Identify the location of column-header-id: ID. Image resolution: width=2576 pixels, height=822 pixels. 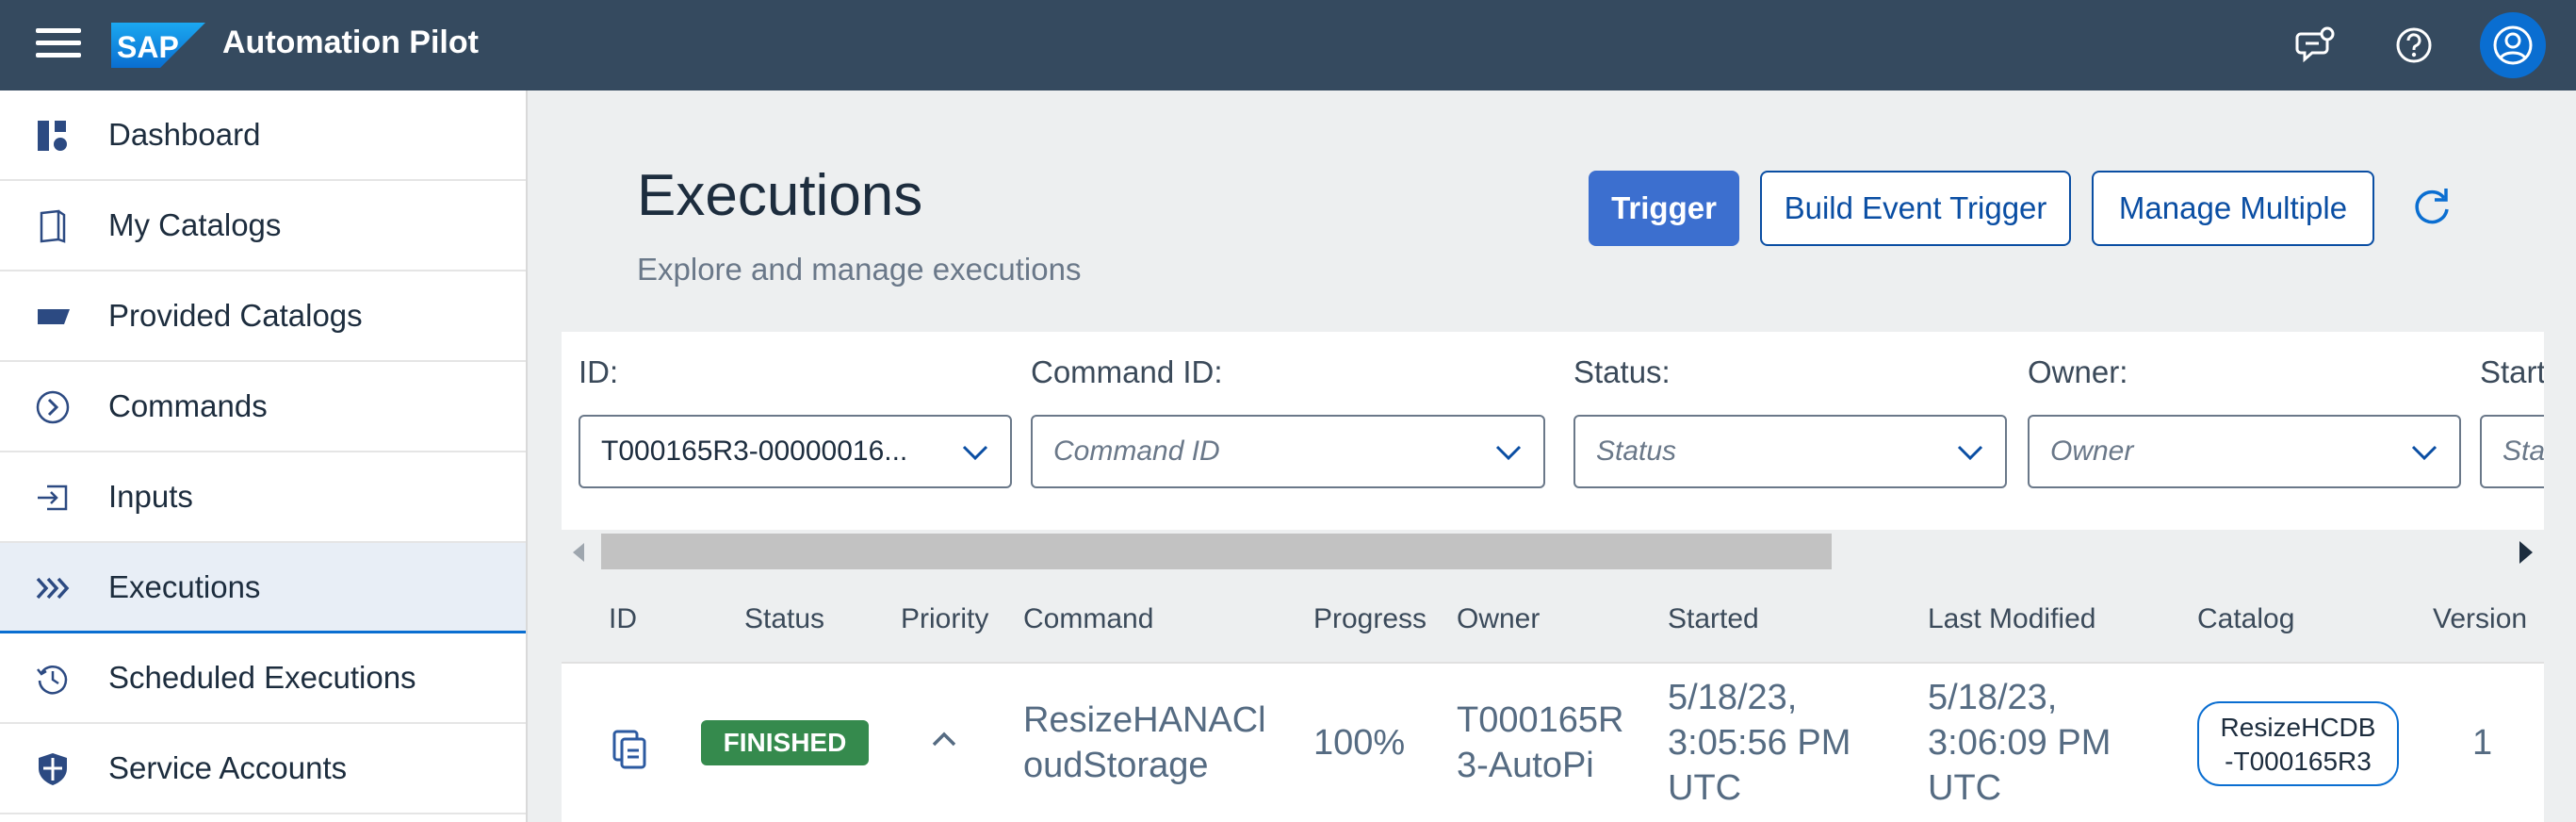
(623, 619).